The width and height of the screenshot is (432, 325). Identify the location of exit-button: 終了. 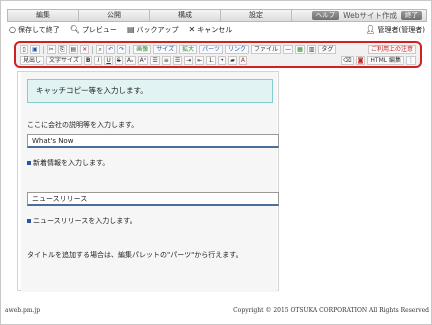
(411, 15).